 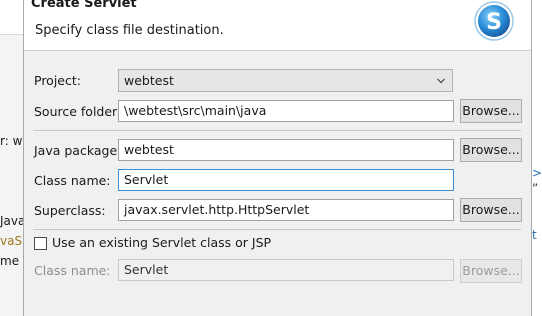 I want to click on background-text: Java, so click(x=11, y=221).